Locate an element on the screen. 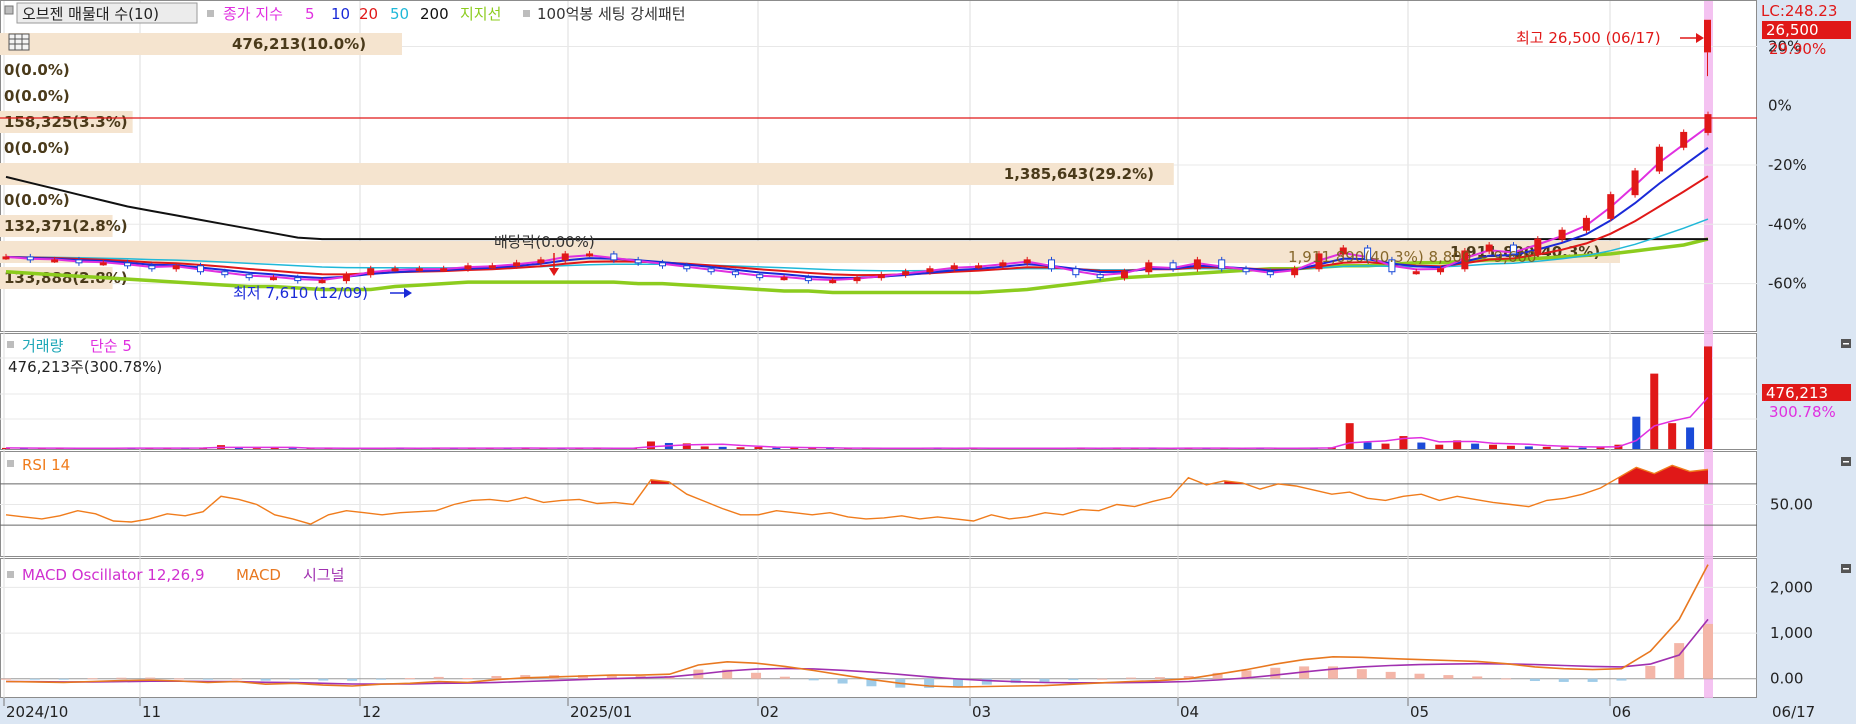 The image size is (1856, 724). x-tick-label: 03 is located at coordinates (981, 712).